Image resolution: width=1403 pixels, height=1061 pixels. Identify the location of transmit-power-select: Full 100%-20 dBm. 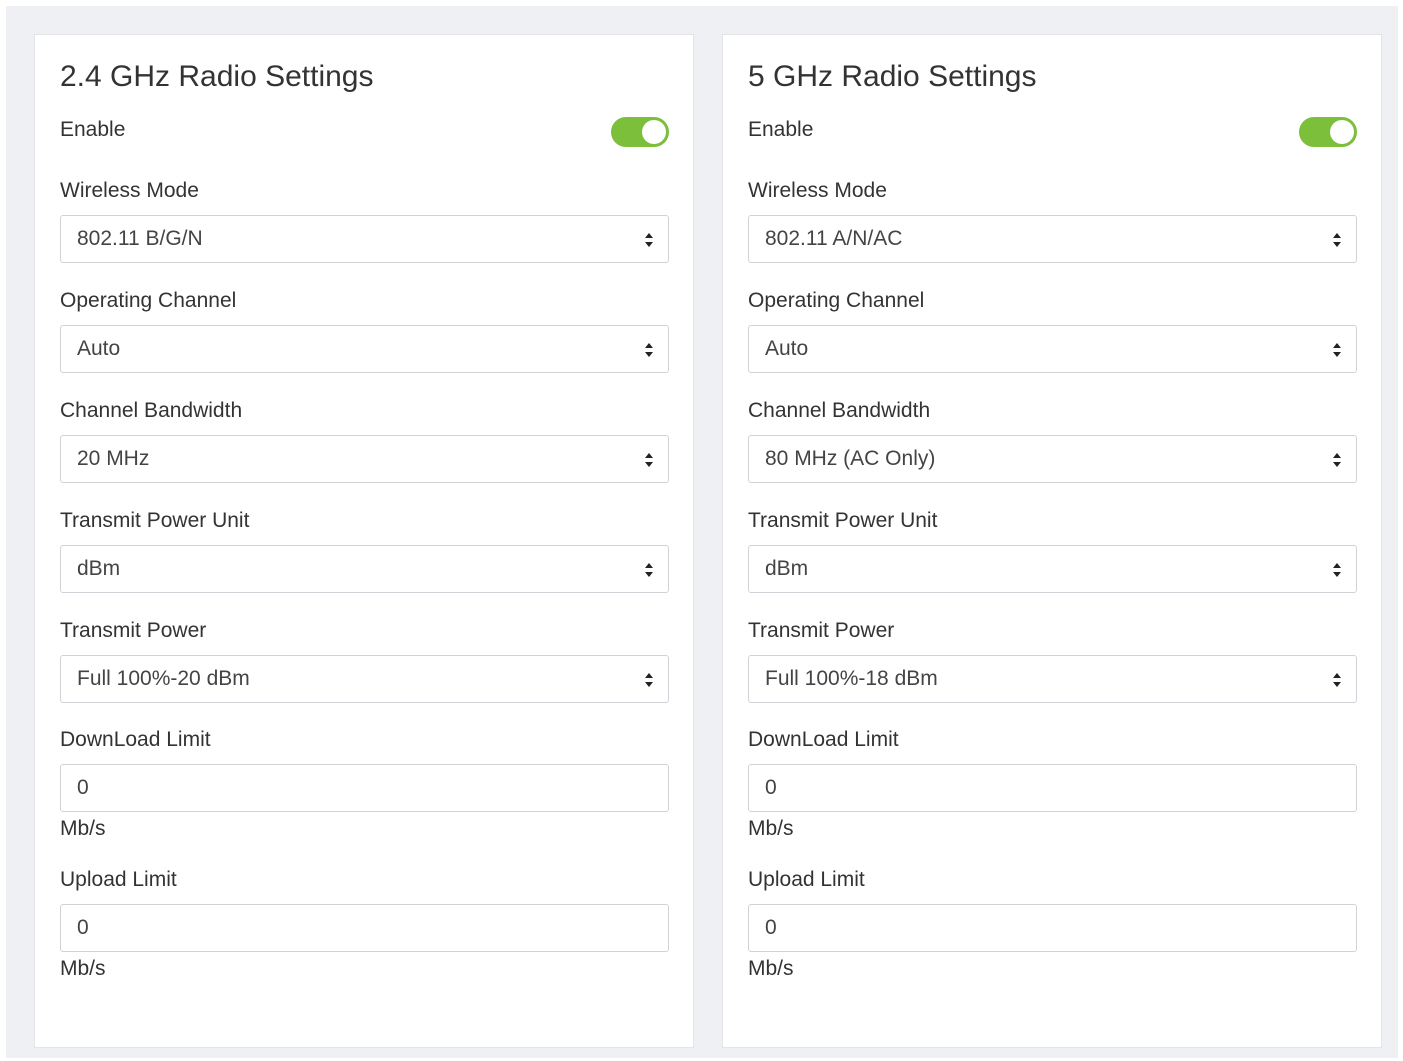
(364, 679).